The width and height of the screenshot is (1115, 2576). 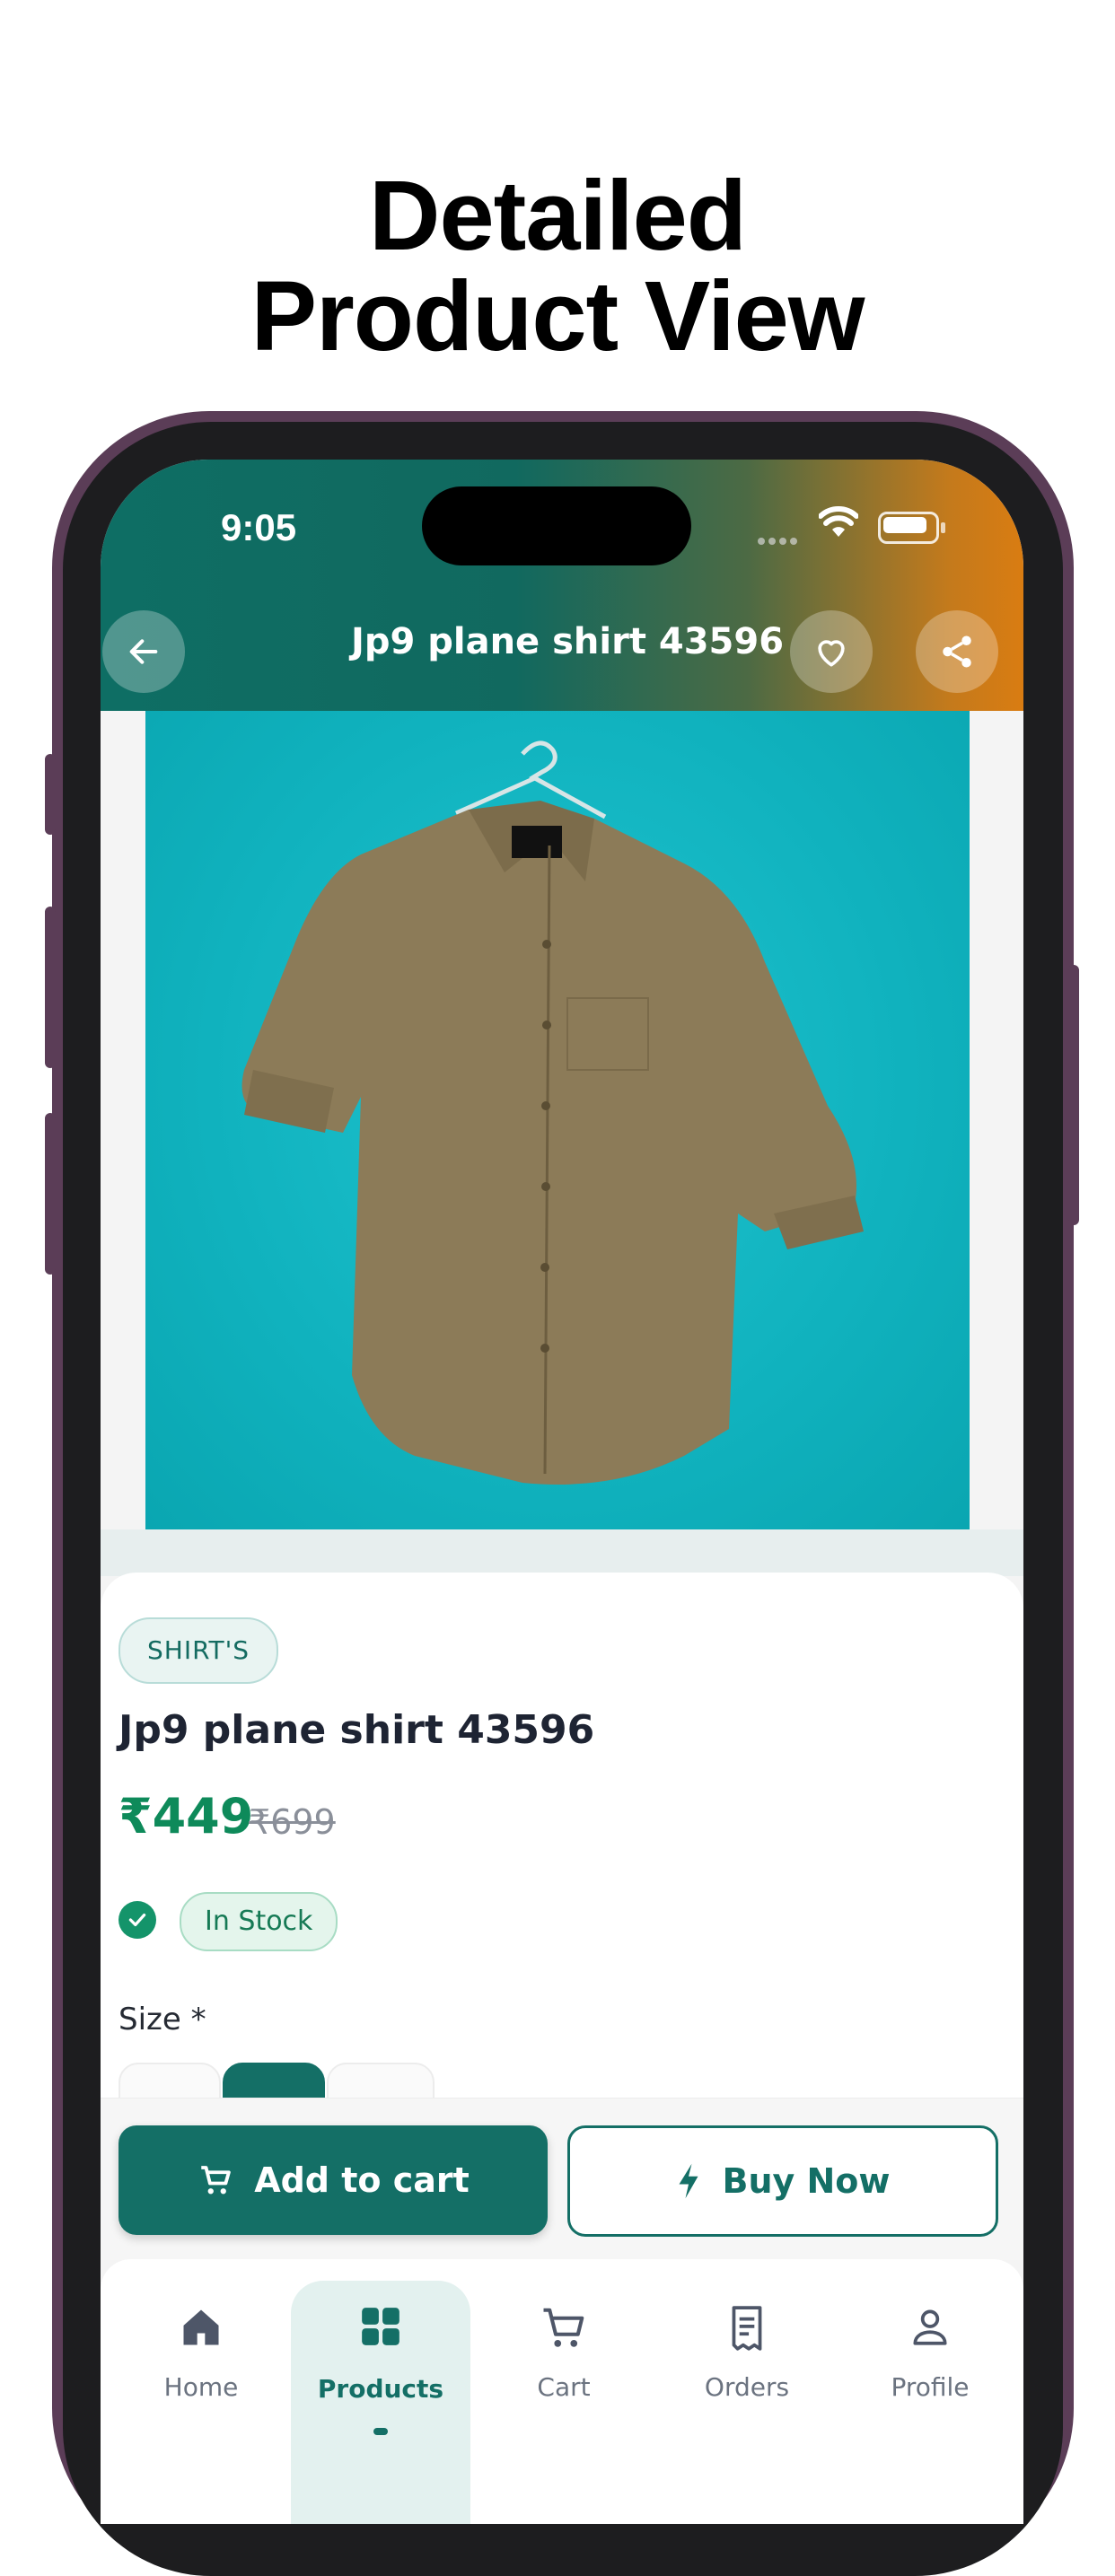 I want to click on check-circle-icon, so click(x=138, y=1920).